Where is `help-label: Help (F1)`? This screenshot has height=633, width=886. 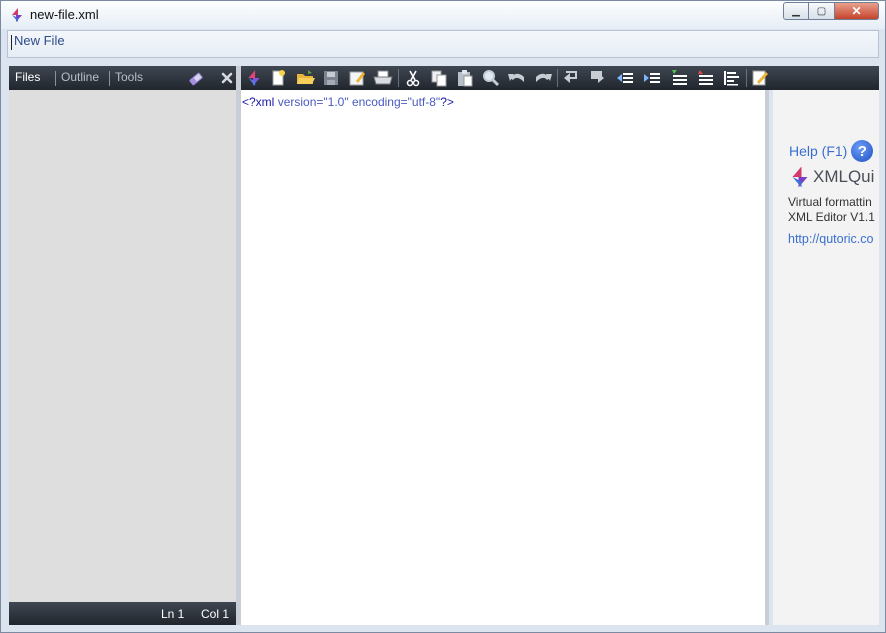
help-label: Help (F1) is located at coordinates (818, 151).